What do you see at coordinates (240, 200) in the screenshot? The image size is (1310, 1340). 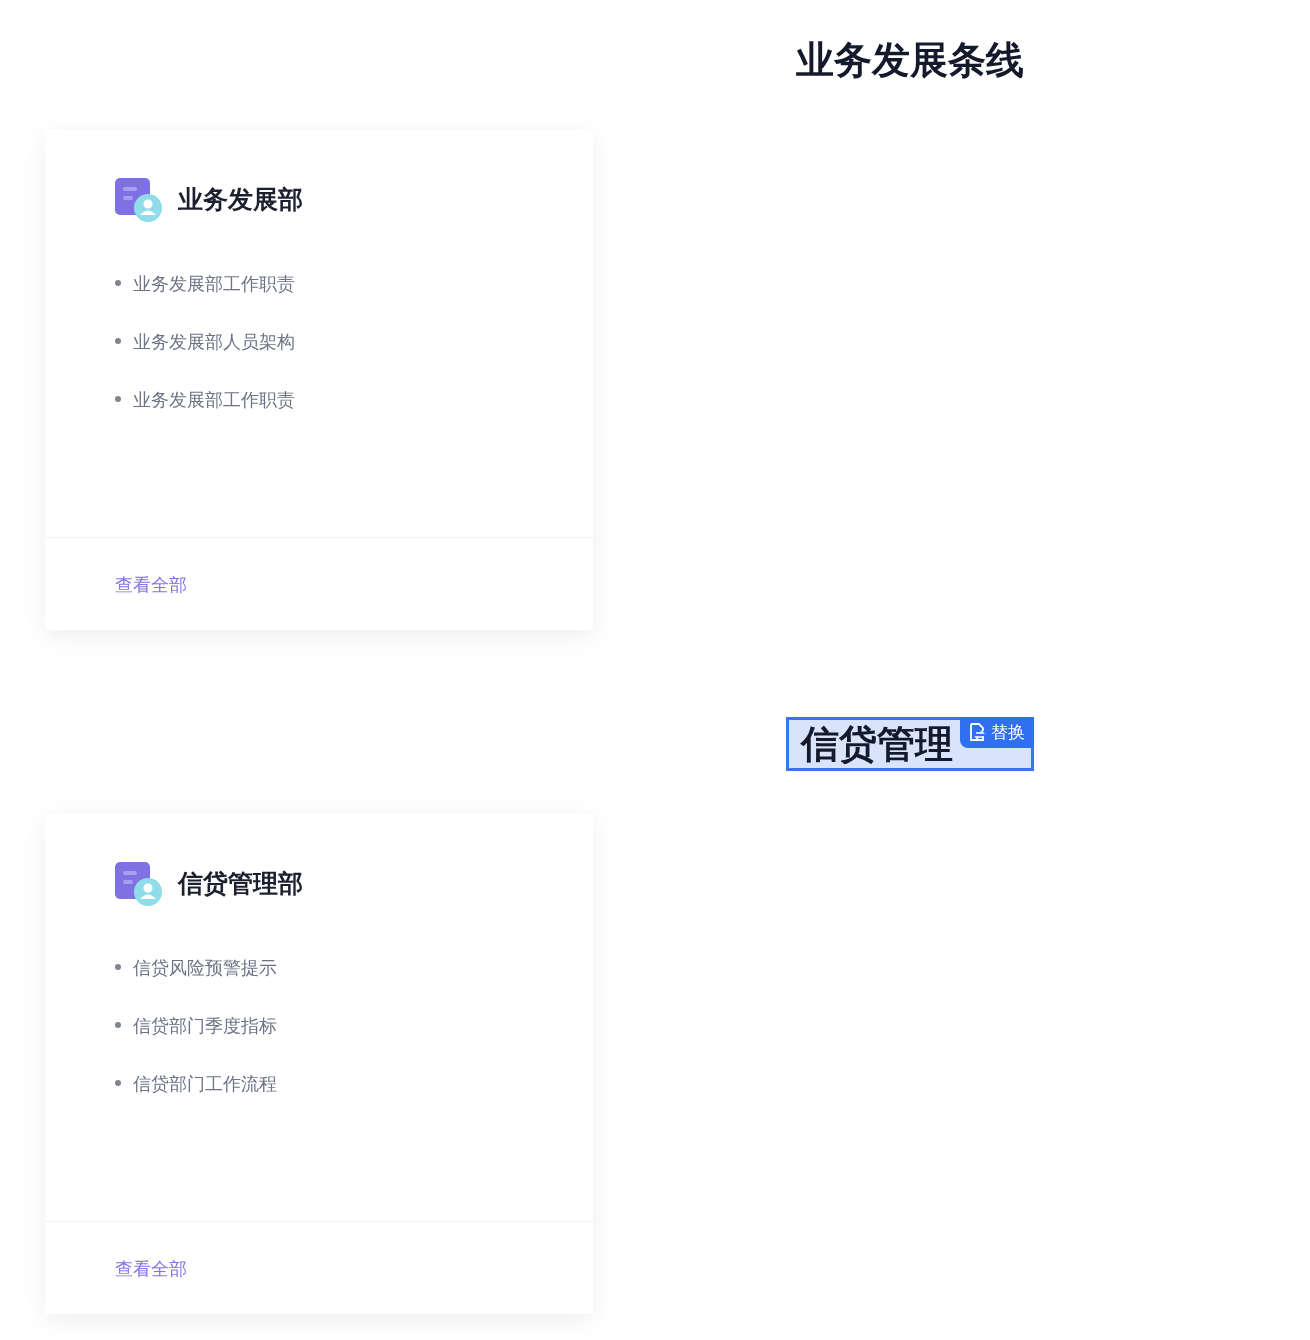 I see `card-title: 业务发展部` at bounding box center [240, 200].